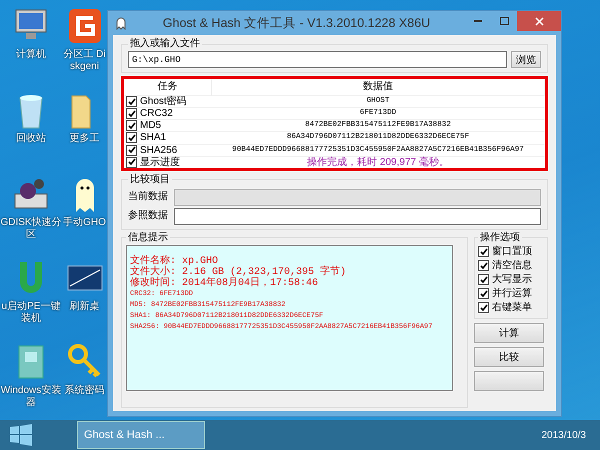 The image size is (600, 450). What do you see at coordinates (159, 150) in the screenshot?
I see `task-label: SHA256` at bounding box center [159, 150].